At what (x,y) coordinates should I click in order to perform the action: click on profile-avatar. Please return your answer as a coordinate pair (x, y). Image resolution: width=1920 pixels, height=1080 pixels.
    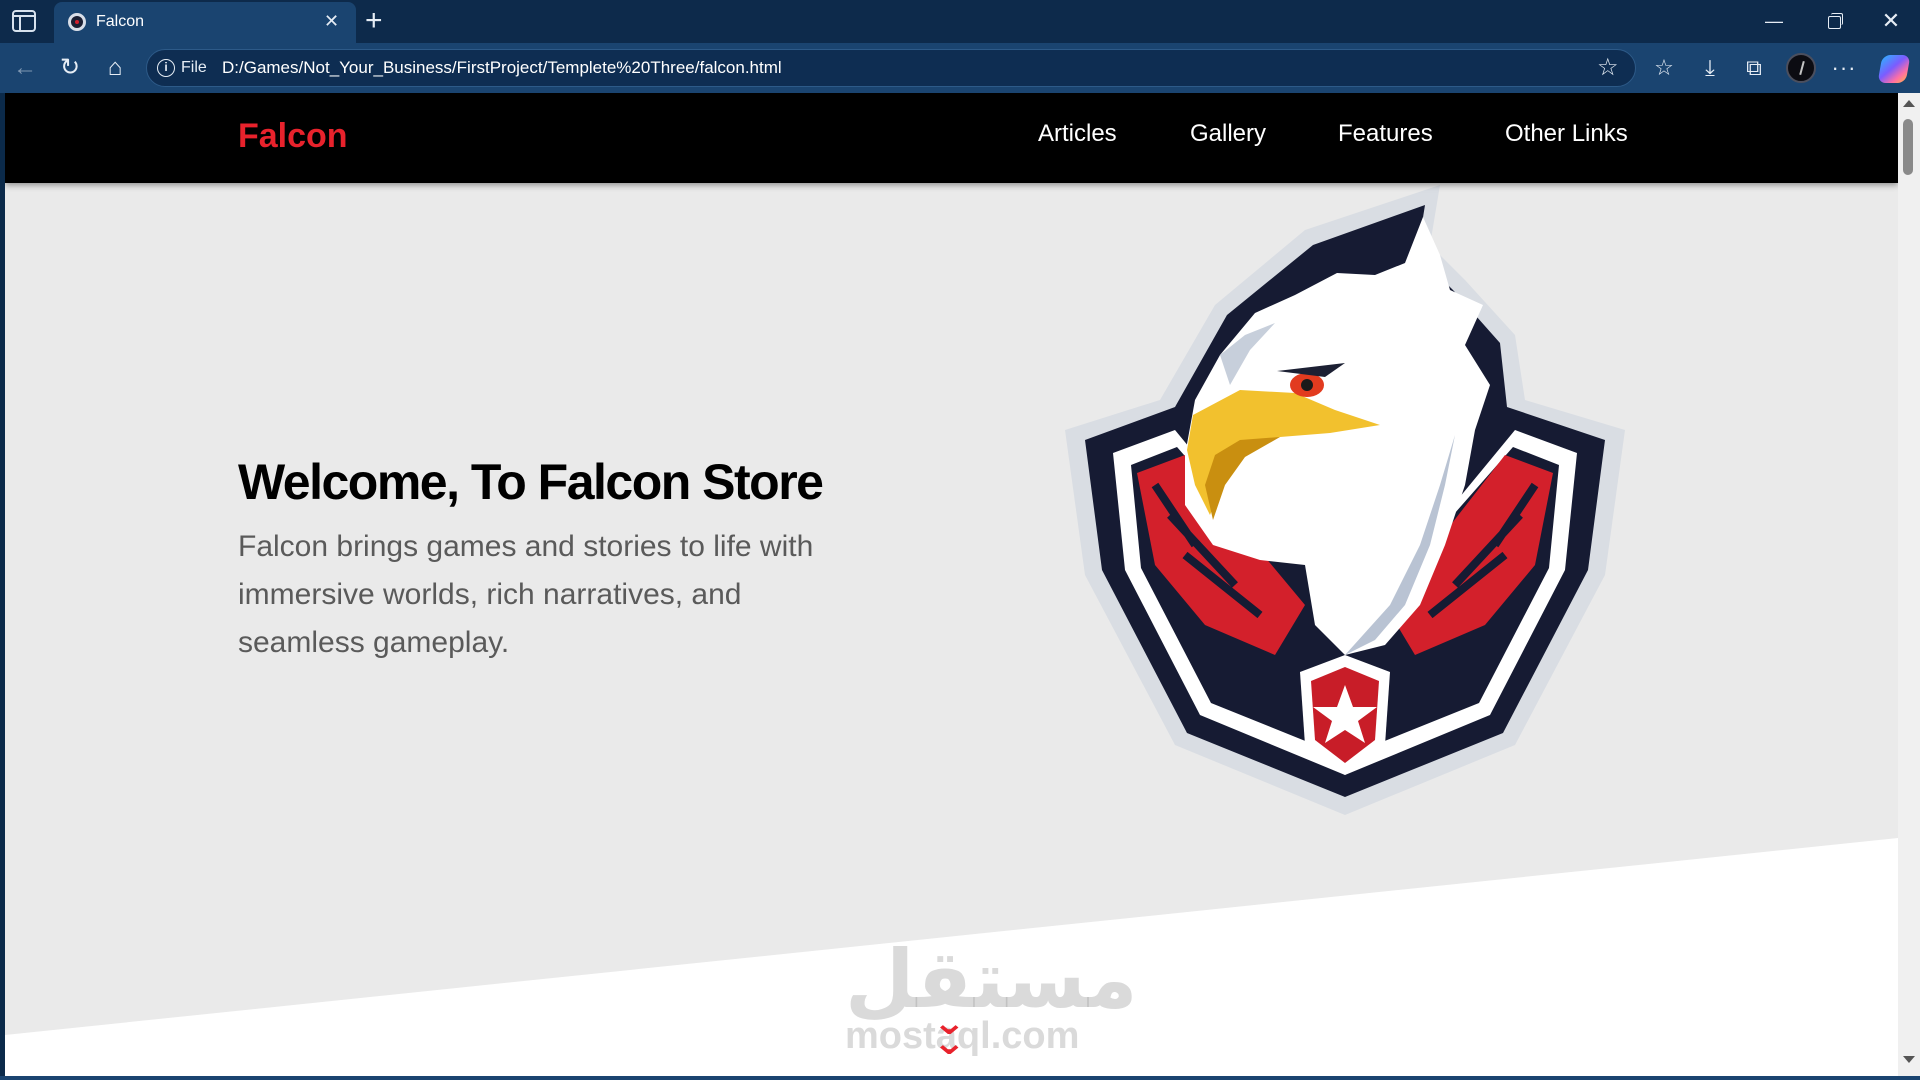
    Looking at the image, I should click on (1801, 68).